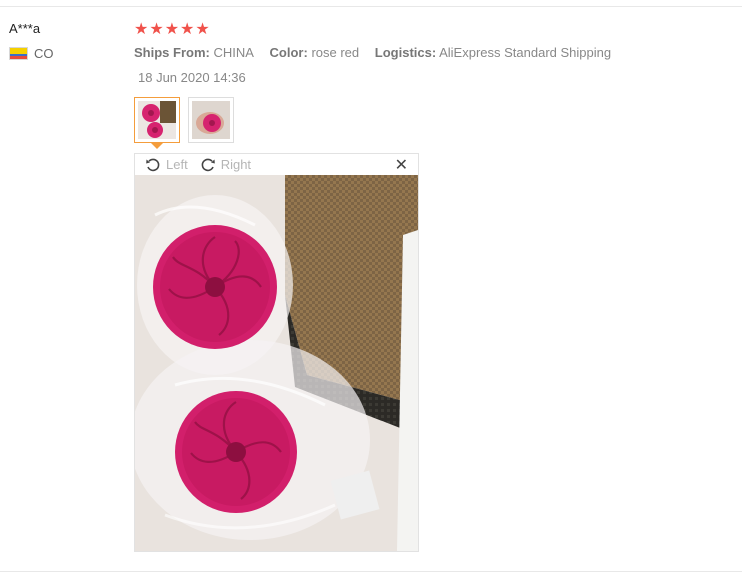 The image size is (742, 579). What do you see at coordinates (31, 53) in the screenshot?
I see `reviewer-country: CO` at bounding box center [31, 53].